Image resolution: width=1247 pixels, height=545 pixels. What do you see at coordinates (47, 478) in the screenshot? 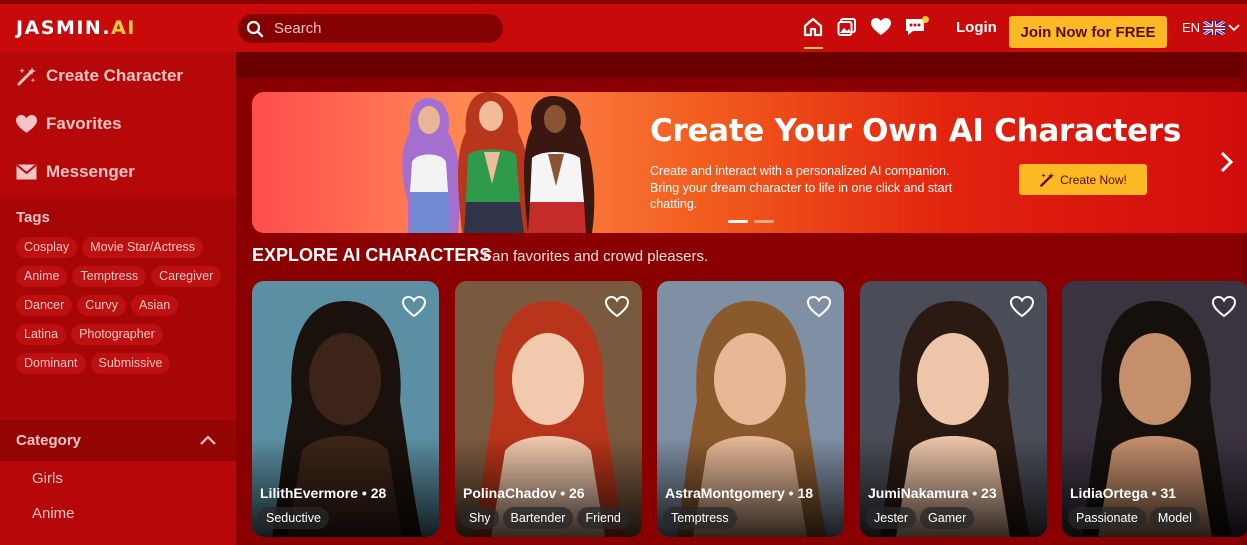
I see `category-item-girls: Girls` at bounding box center [47, 478].